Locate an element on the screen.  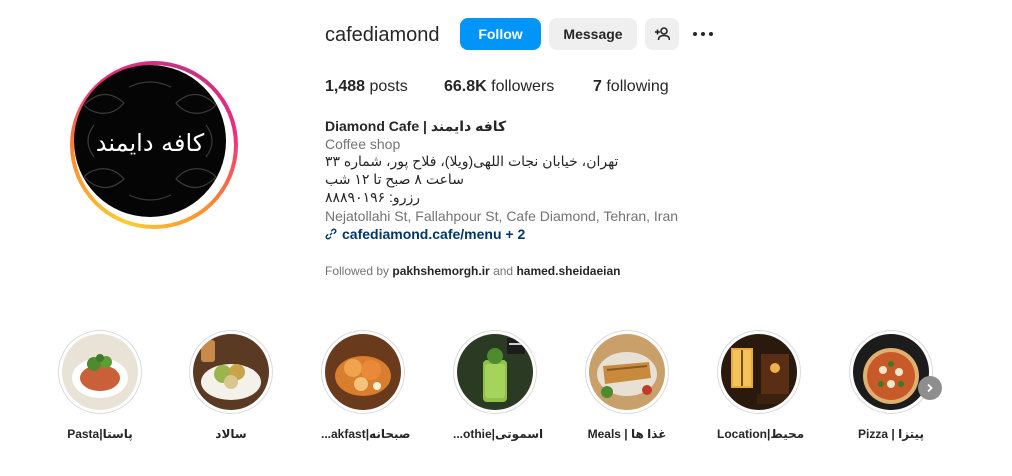
highlight-label: Pizza | پیتزا is located at coordinates (891, 434).